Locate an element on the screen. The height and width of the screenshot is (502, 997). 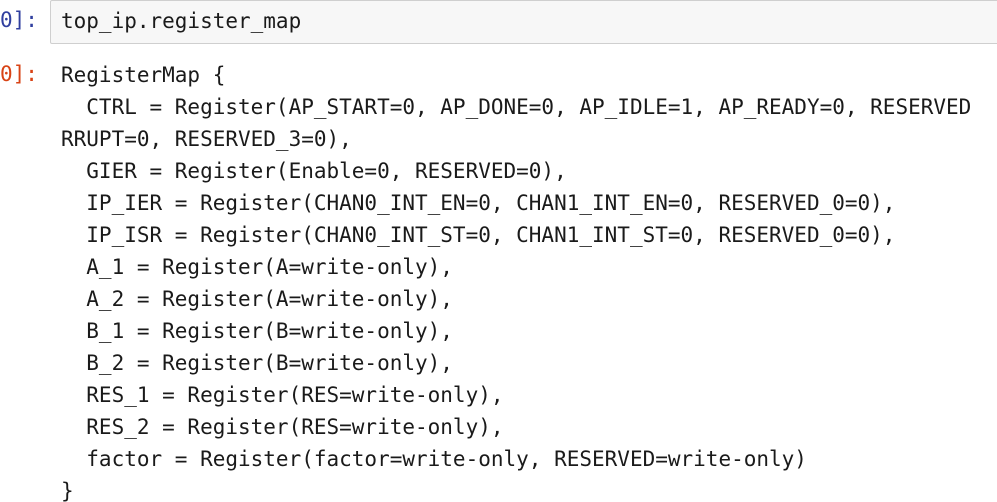
output-prompt: 0]: is located at coordinates (19, 74).